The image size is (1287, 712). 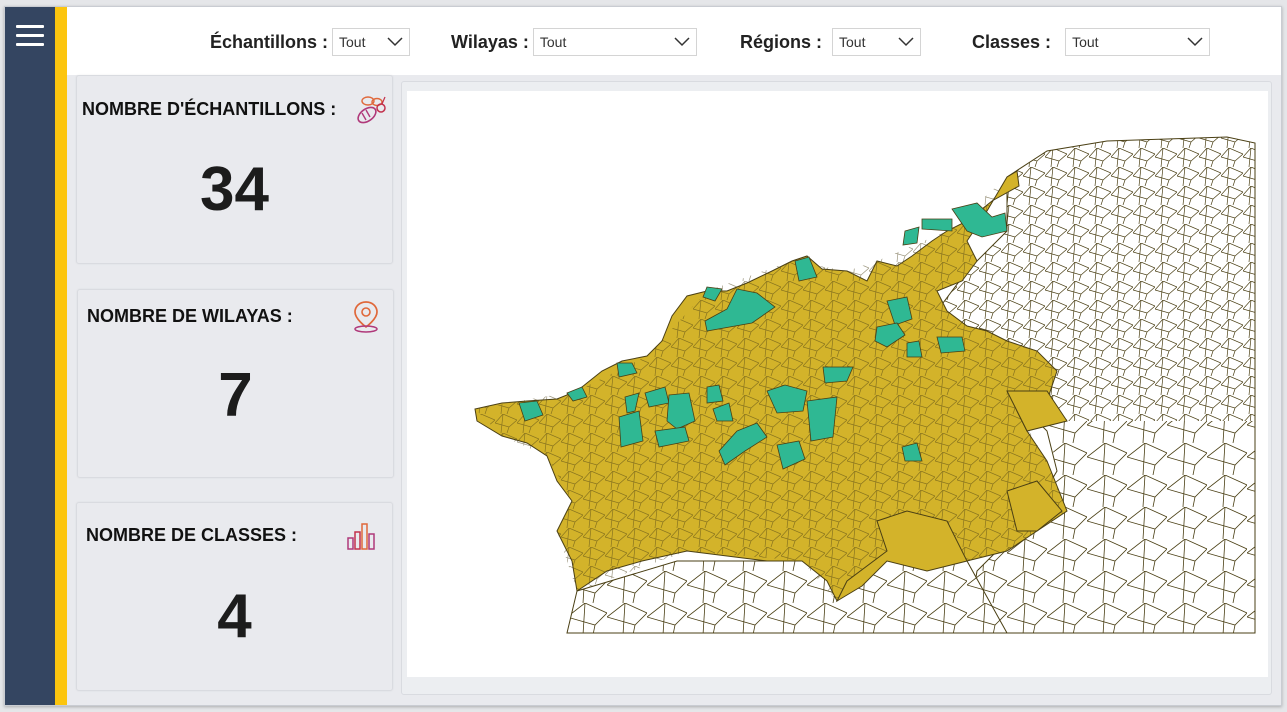 I want to click on regions-dropdown: Tout, so click(x=877, y=42).